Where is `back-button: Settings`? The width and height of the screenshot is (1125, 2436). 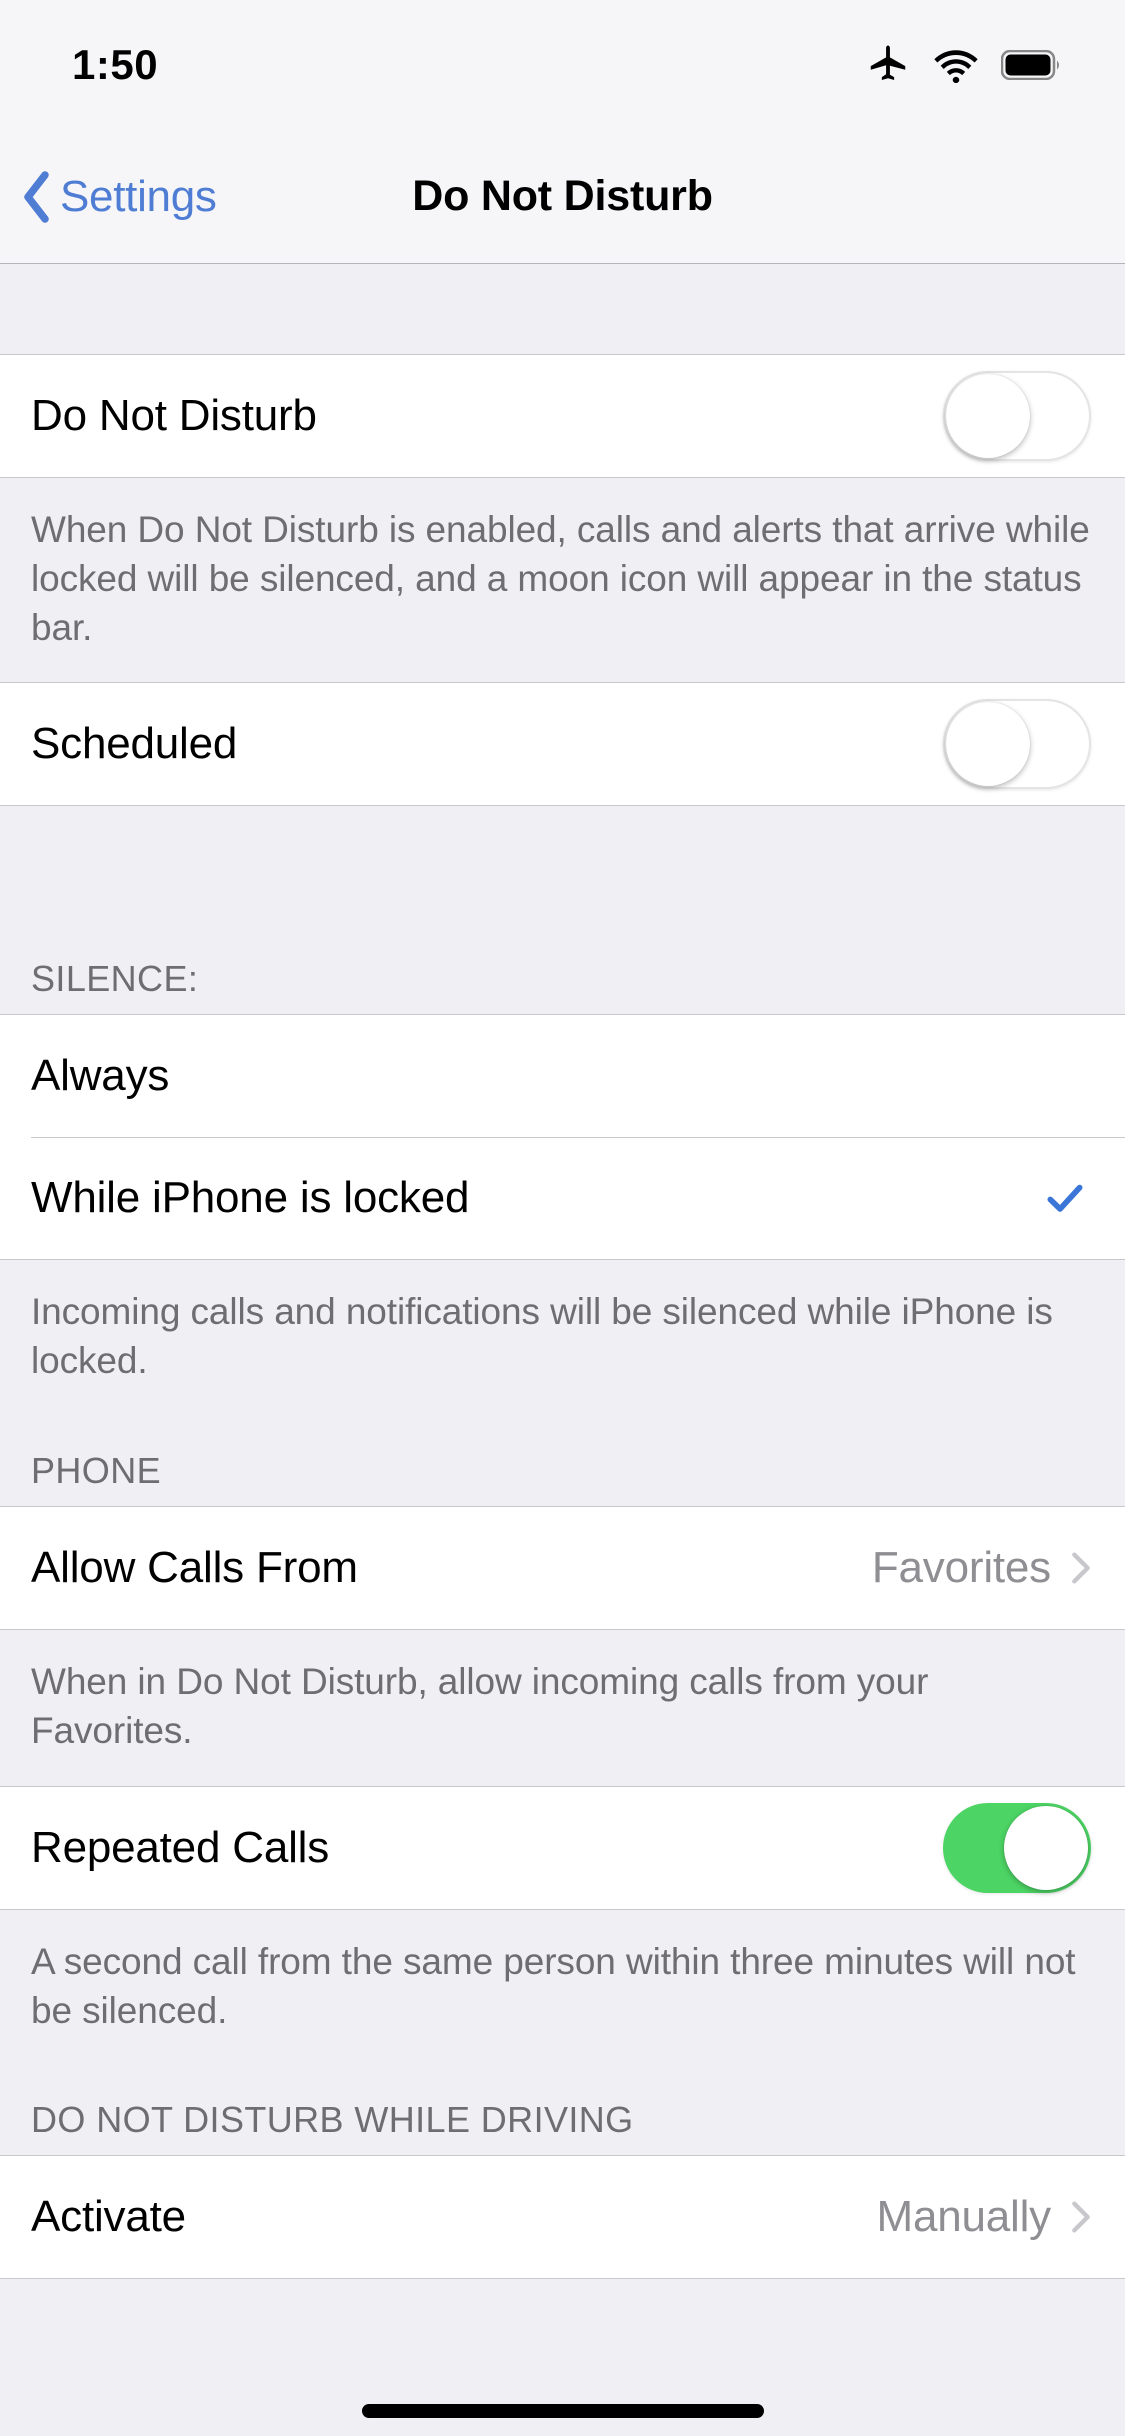
back-button: Settings is located at coordinates (119, 196).